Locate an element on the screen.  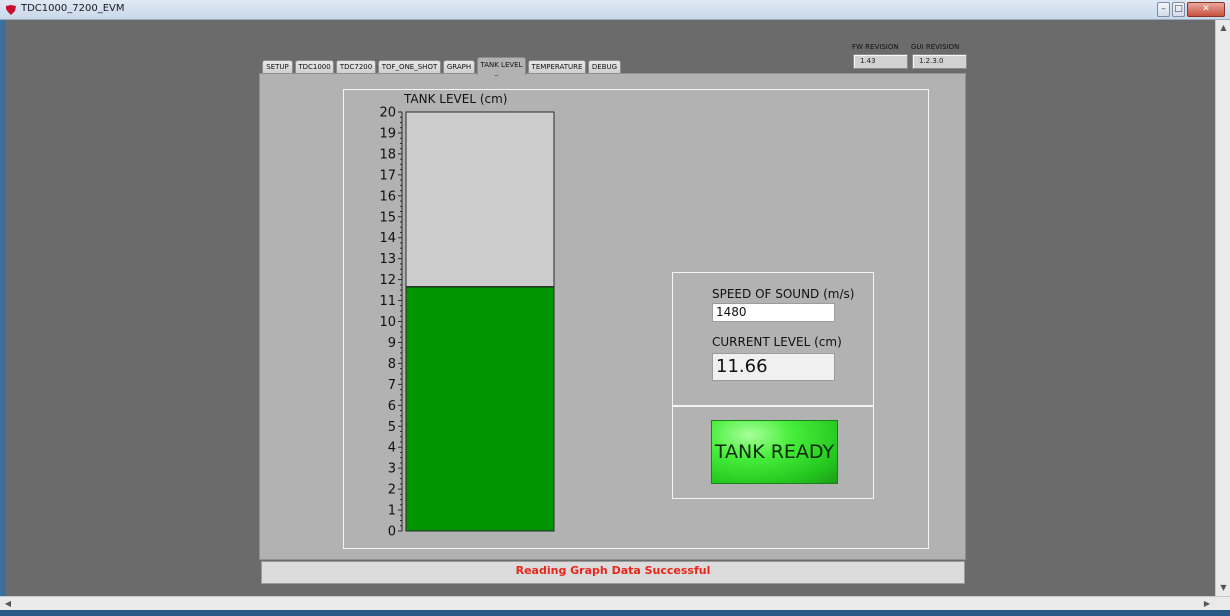
ti-logo-icon is located at coordinates (11, 10).